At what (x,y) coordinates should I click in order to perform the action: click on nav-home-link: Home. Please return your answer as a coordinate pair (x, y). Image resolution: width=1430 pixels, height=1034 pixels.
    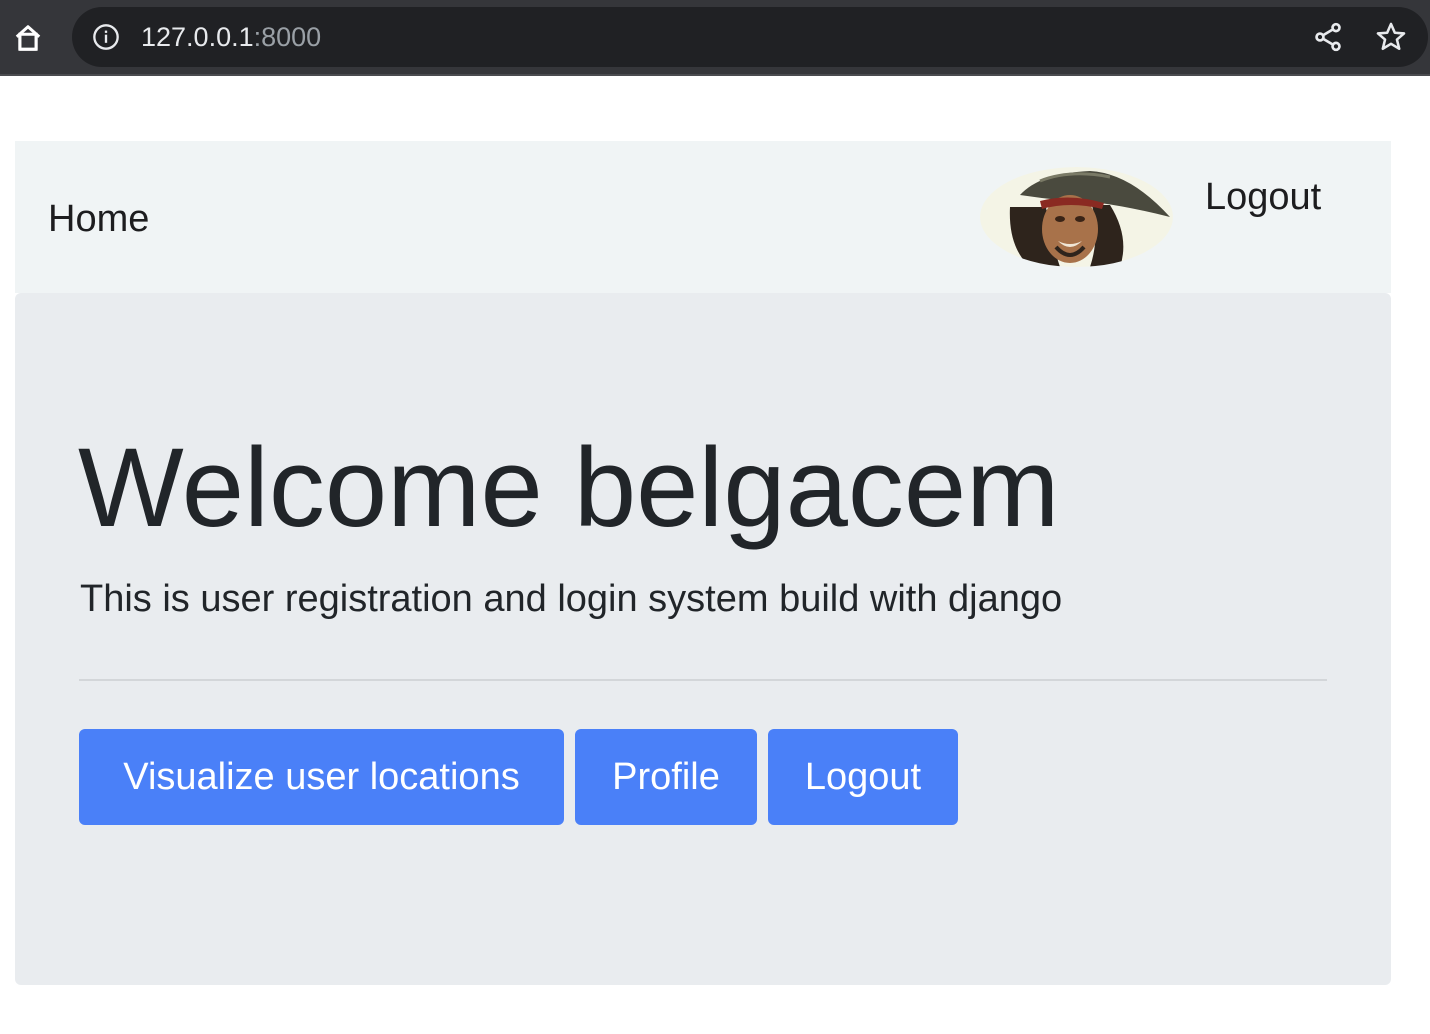
    Looking at the image, I should click on (98, 219).